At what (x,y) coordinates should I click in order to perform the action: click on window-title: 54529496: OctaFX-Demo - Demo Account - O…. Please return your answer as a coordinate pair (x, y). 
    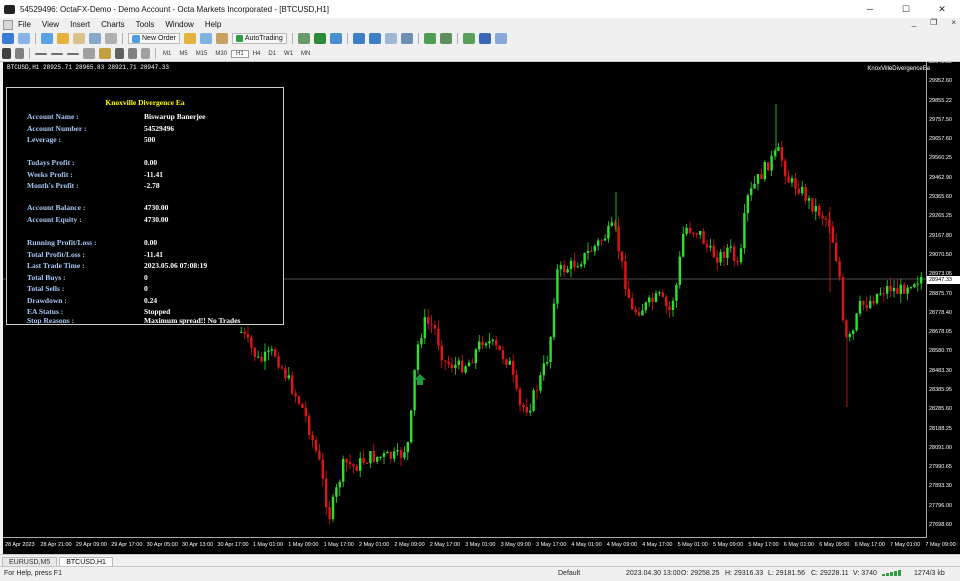
    Looking at the image, I should click on (175, 9).